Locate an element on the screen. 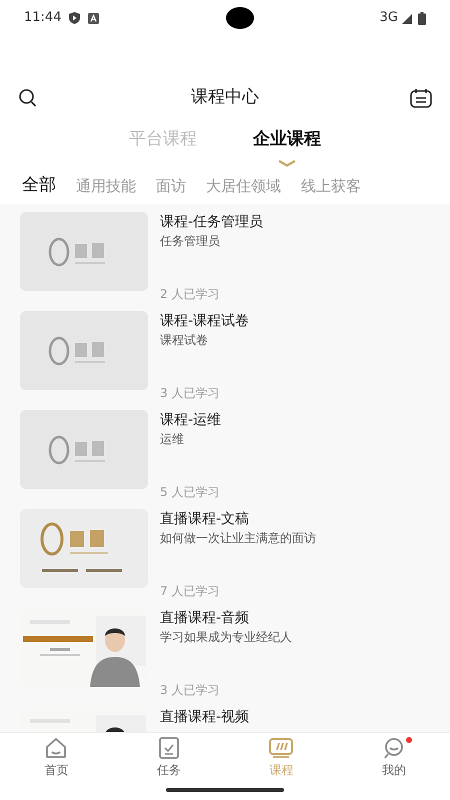  page-title: 课程中心 is located at coordinates (225, 98).